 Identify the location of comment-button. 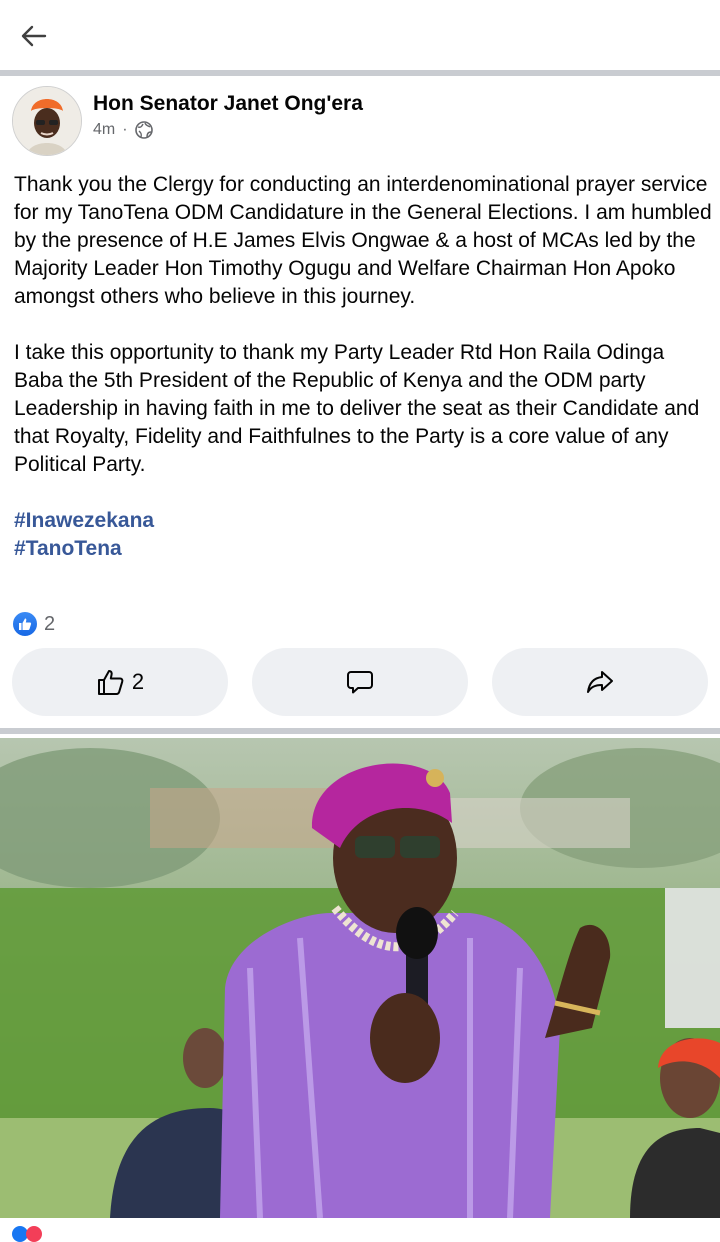
(360, 682).